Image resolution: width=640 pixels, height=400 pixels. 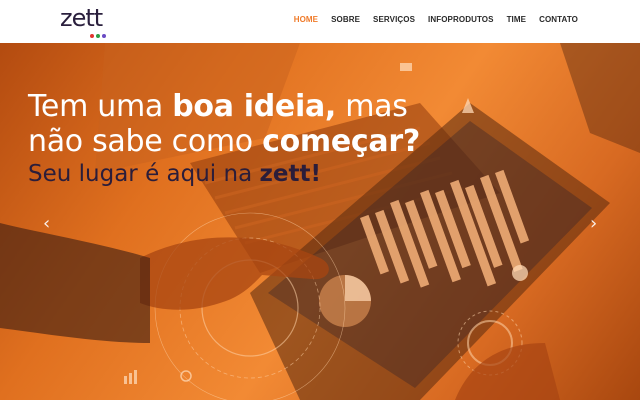 What do you see at coordinates (558, 19) in the screenshot?
I see `nav-contato: CONTATO` at bounding box center [558, 19].